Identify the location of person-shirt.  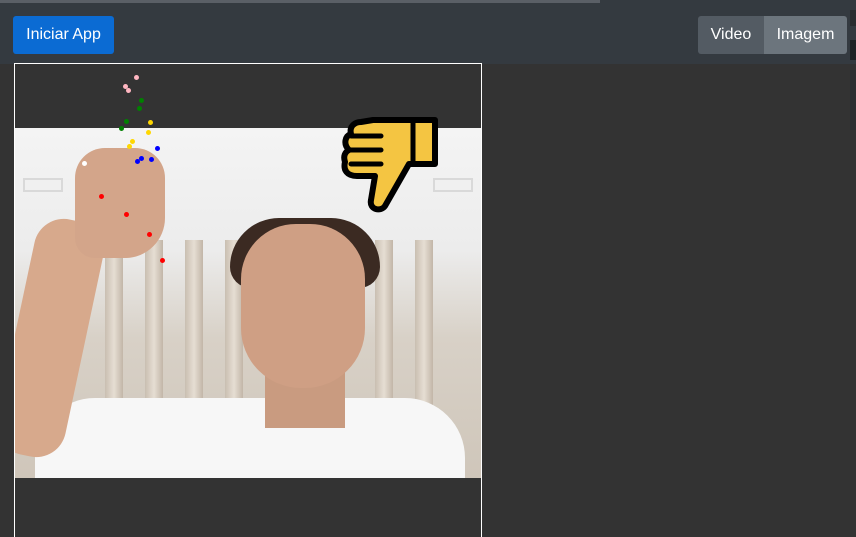
(250, 438).